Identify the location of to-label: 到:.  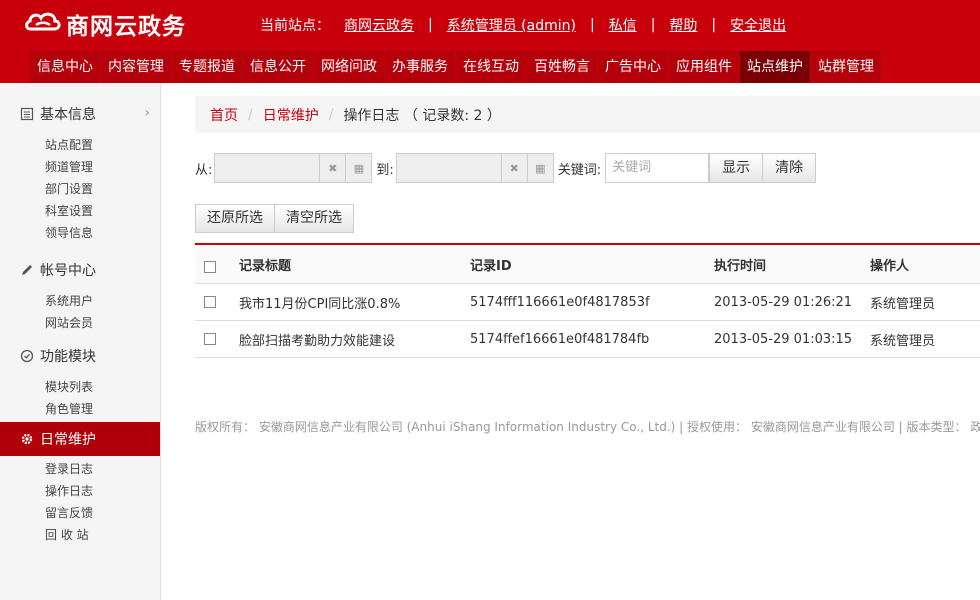
(385, 170).